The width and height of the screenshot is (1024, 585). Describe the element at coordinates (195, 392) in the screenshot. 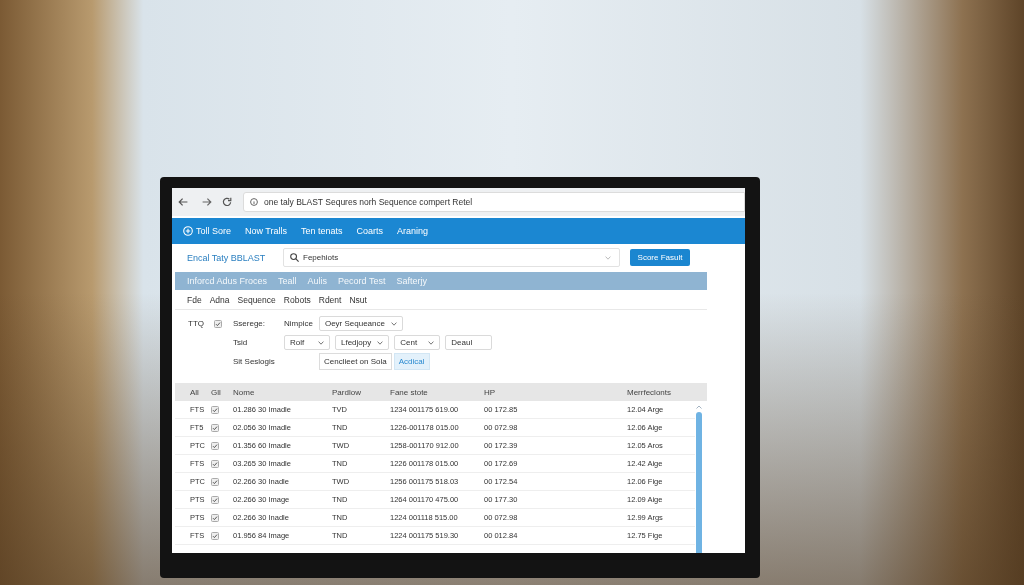

I see `column-header: All` at that location.